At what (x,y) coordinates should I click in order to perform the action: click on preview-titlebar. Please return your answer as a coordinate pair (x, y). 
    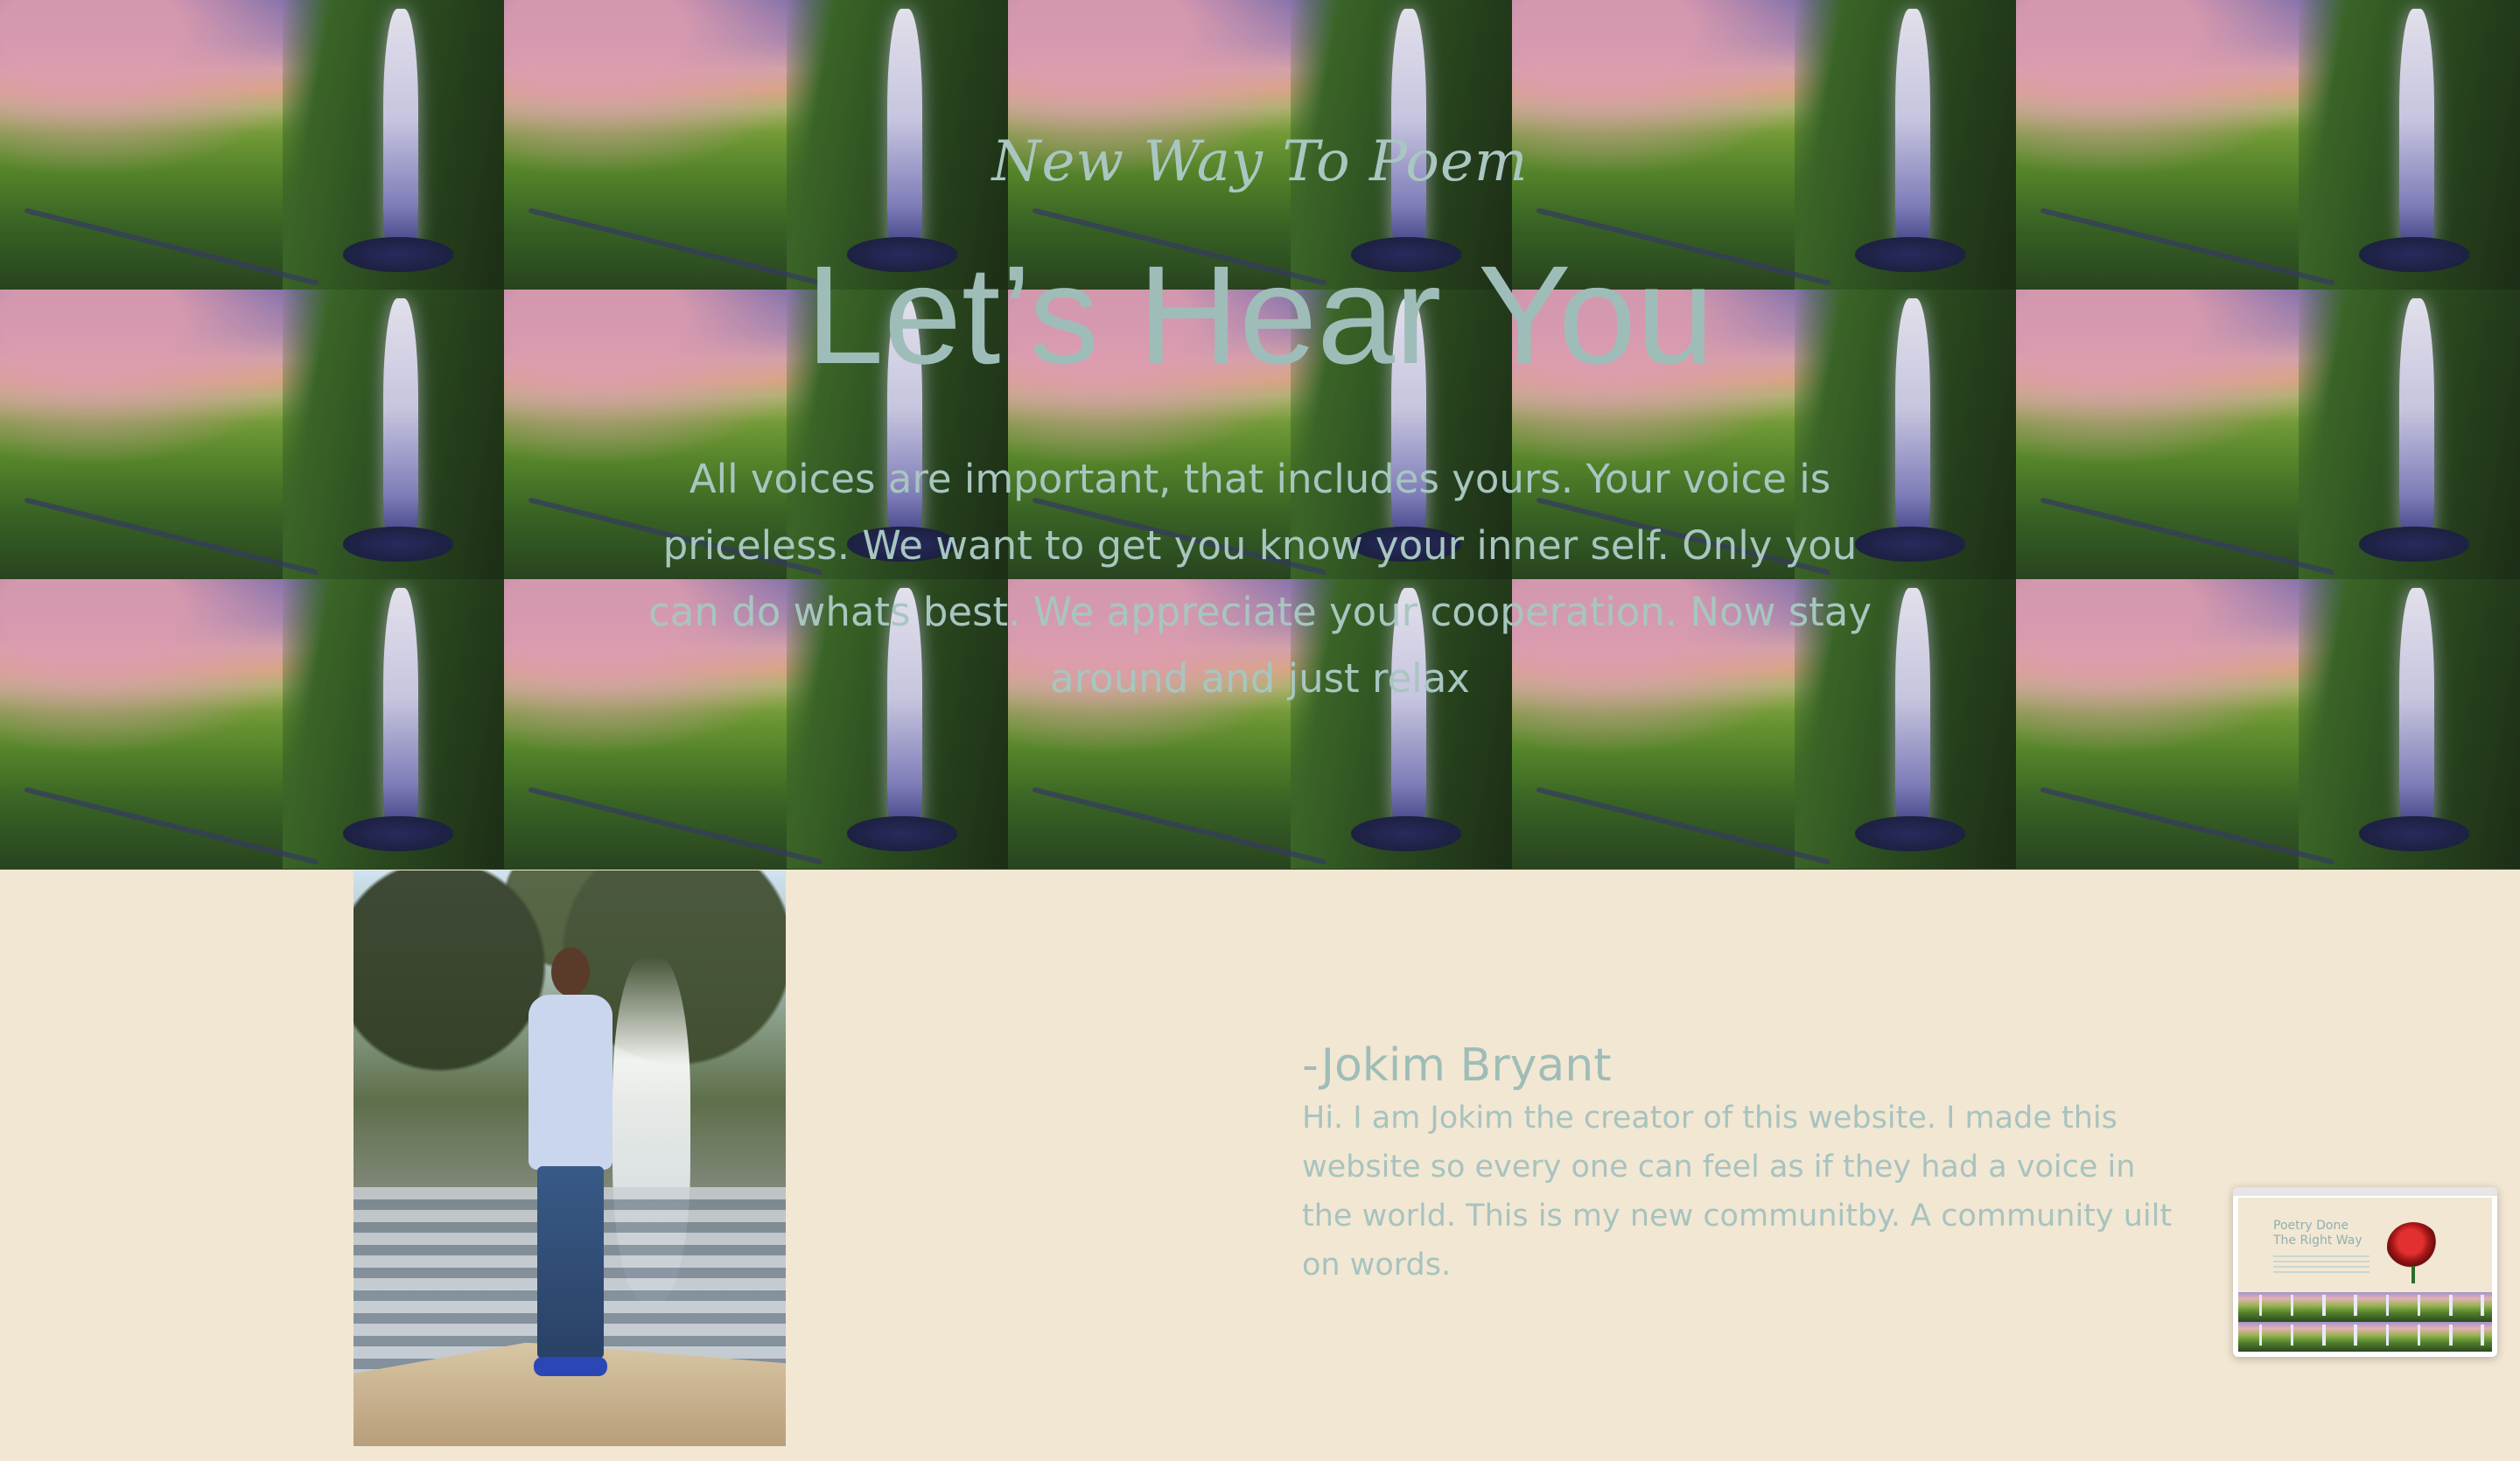
    Looking at the image, I should click on (2365, 1191).